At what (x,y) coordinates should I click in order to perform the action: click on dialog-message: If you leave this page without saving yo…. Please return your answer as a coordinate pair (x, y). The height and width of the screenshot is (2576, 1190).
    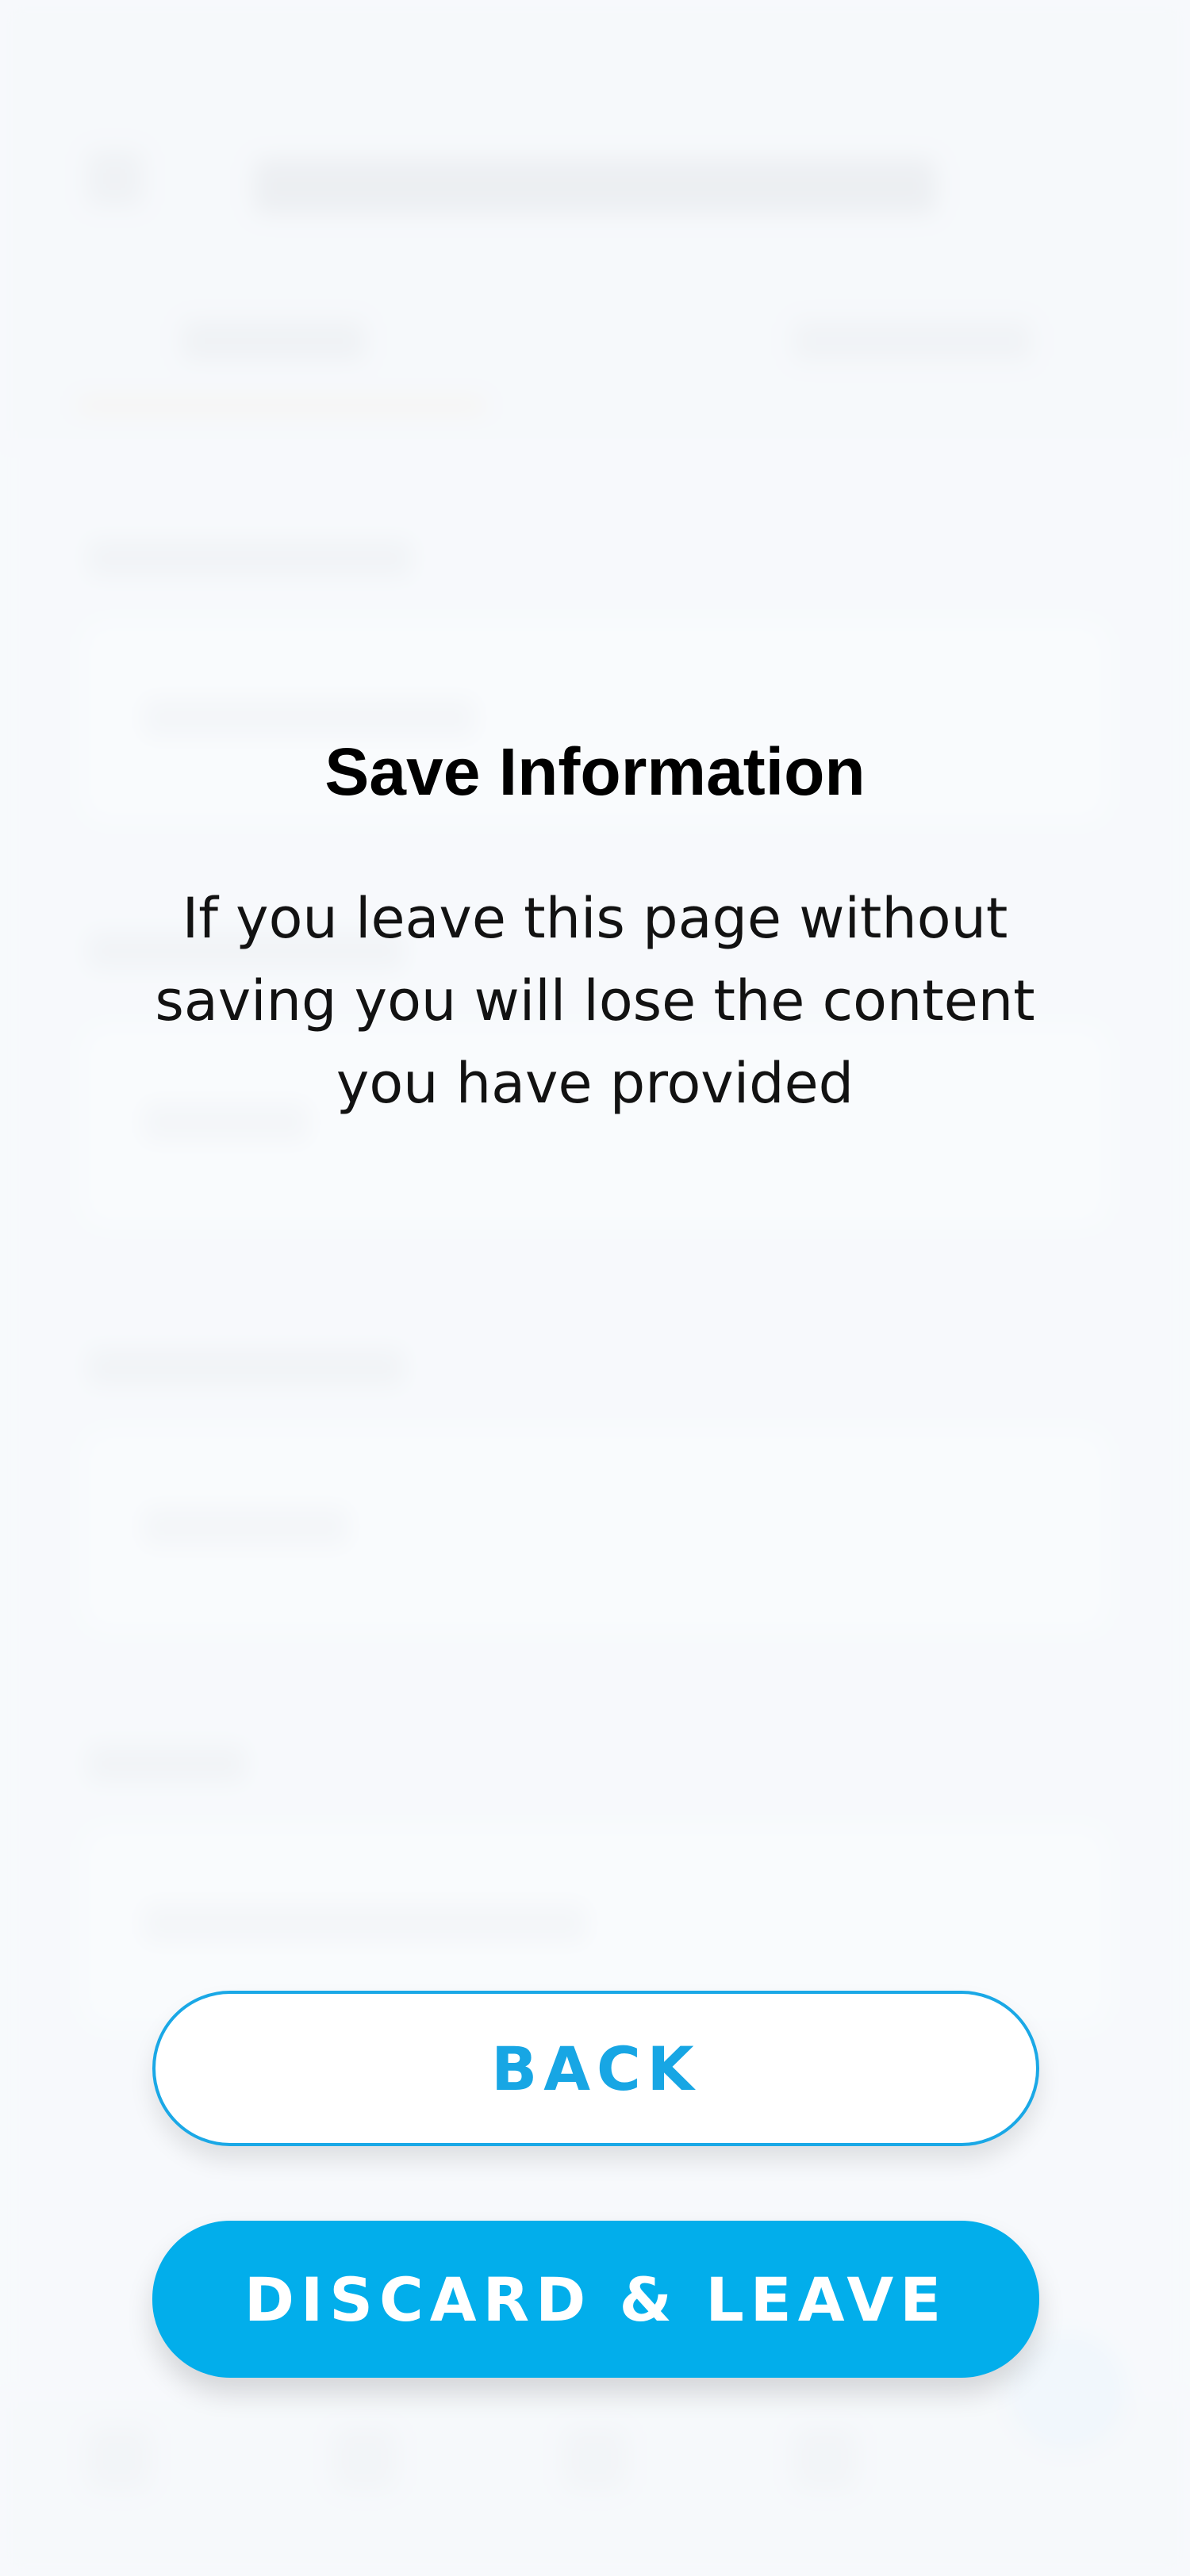
    Looking at the image, I should click on (595, 1001).